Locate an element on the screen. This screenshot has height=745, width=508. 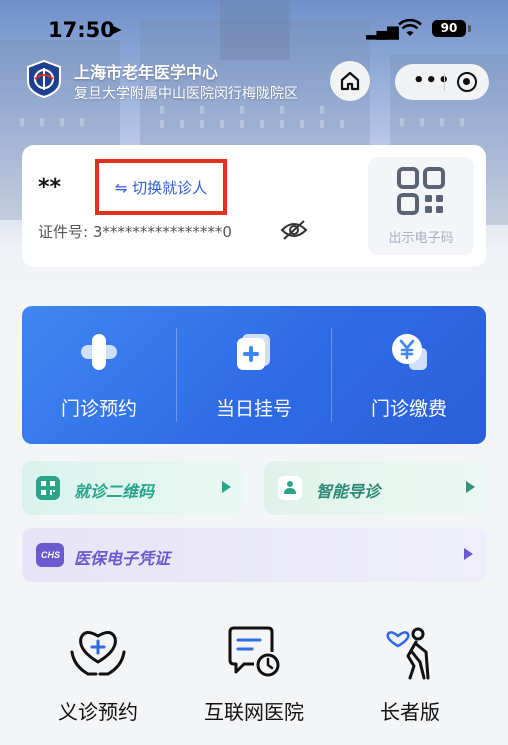
home-button is located at coordinates (350, 81).